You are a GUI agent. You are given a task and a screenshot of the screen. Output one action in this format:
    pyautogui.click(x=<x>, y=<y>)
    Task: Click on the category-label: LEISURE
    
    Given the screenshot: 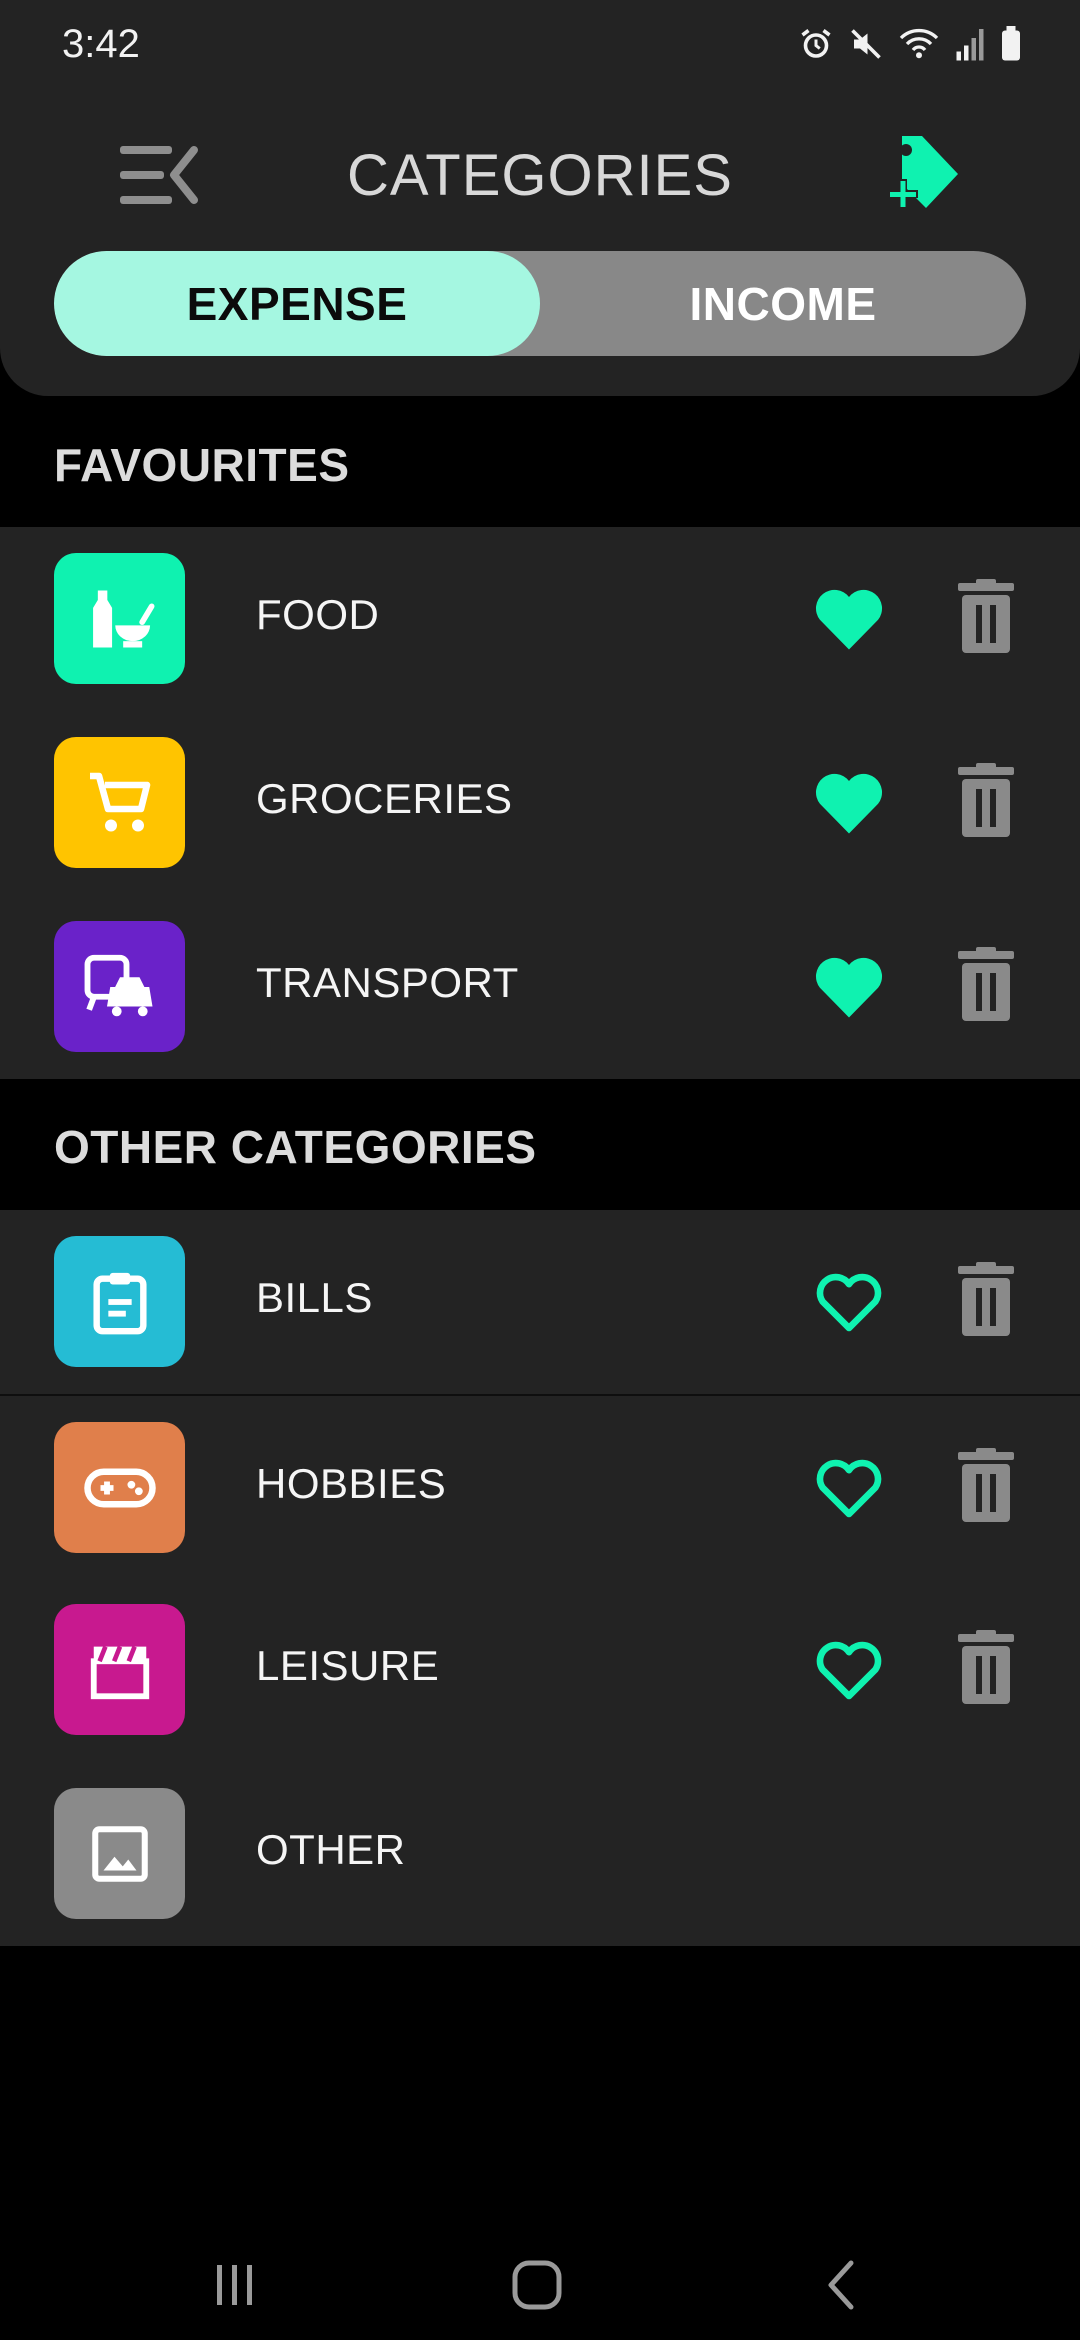 What is the action you would take?
    pyautogui.click(x=348, y=1665)
    